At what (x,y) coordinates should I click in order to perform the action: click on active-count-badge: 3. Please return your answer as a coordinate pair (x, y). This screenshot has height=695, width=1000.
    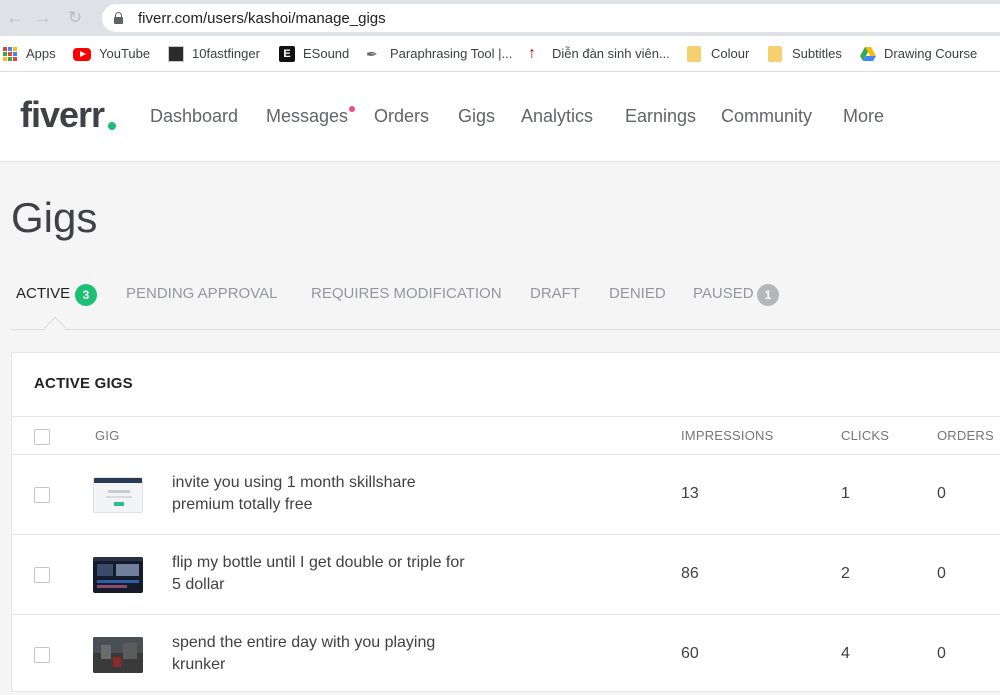
    Looking at the image, I should click on (86, 295).